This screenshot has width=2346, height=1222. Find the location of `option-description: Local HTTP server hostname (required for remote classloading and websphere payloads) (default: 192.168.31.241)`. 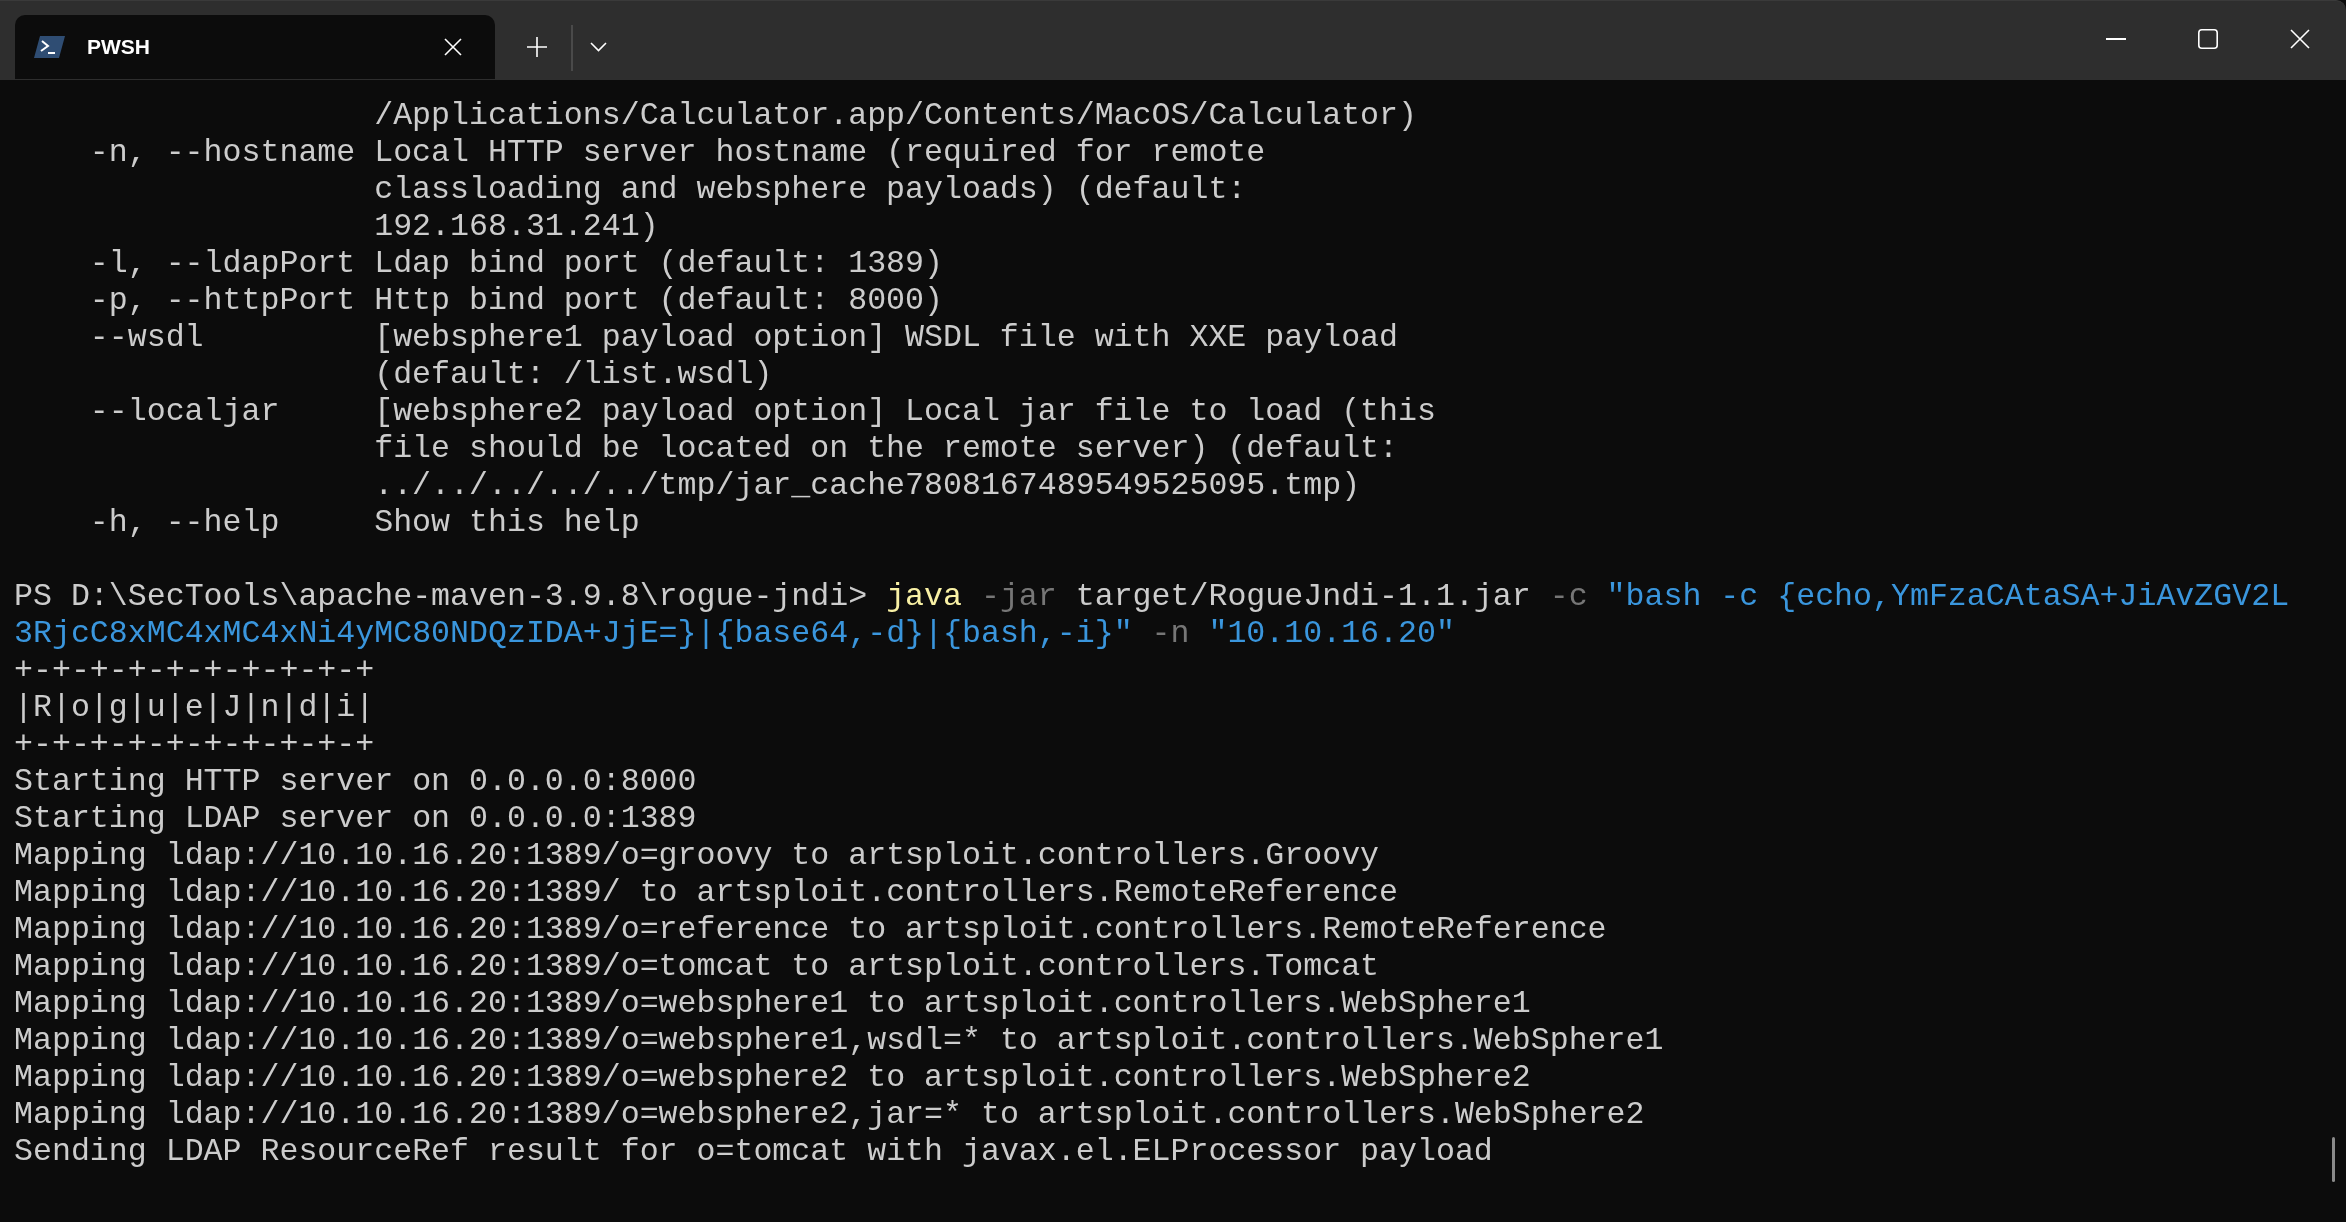

option-description: Local HTTP server hostname (required for remote classloading and websphere payloads) (default: 192.168.31.241) is located at coordinates (820, 189).